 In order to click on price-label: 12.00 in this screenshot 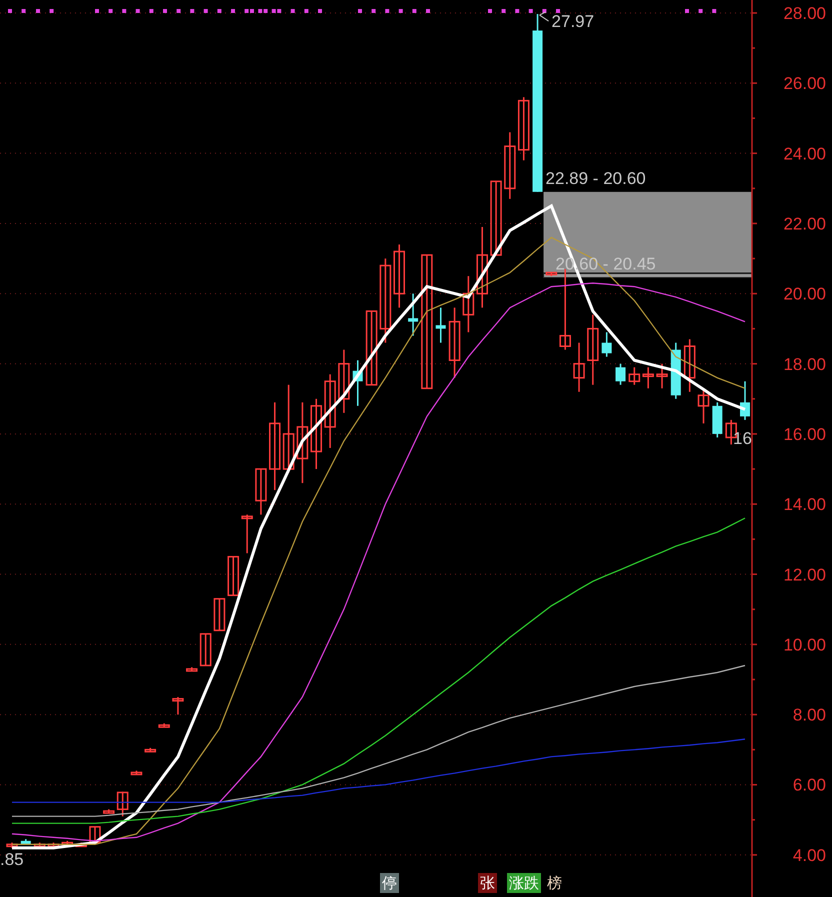, I will do `click(804, 574)`.